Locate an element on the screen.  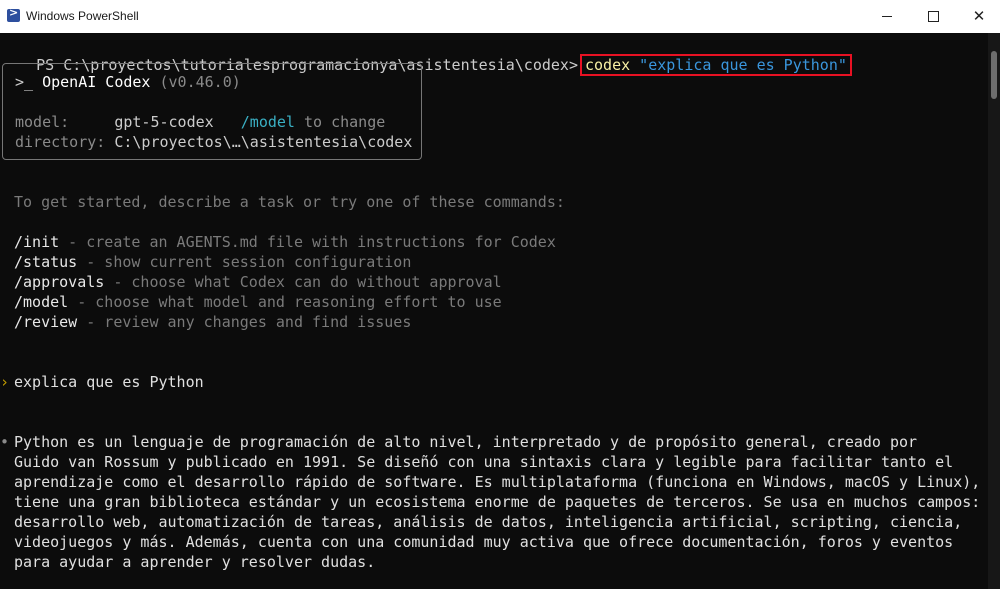
maximize-button is located at coordinates (933, 16).